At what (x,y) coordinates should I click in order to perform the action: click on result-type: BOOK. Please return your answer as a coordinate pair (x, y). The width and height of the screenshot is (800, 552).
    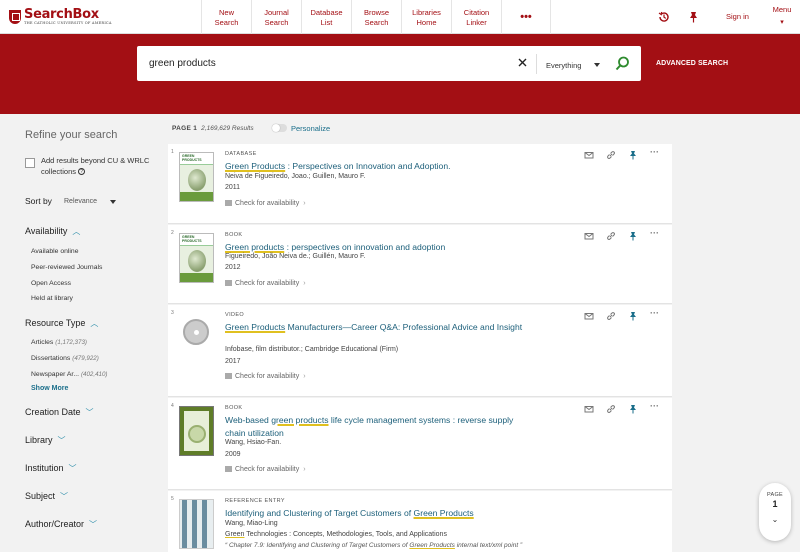
    Looking at the image, I should click on (234, 235).